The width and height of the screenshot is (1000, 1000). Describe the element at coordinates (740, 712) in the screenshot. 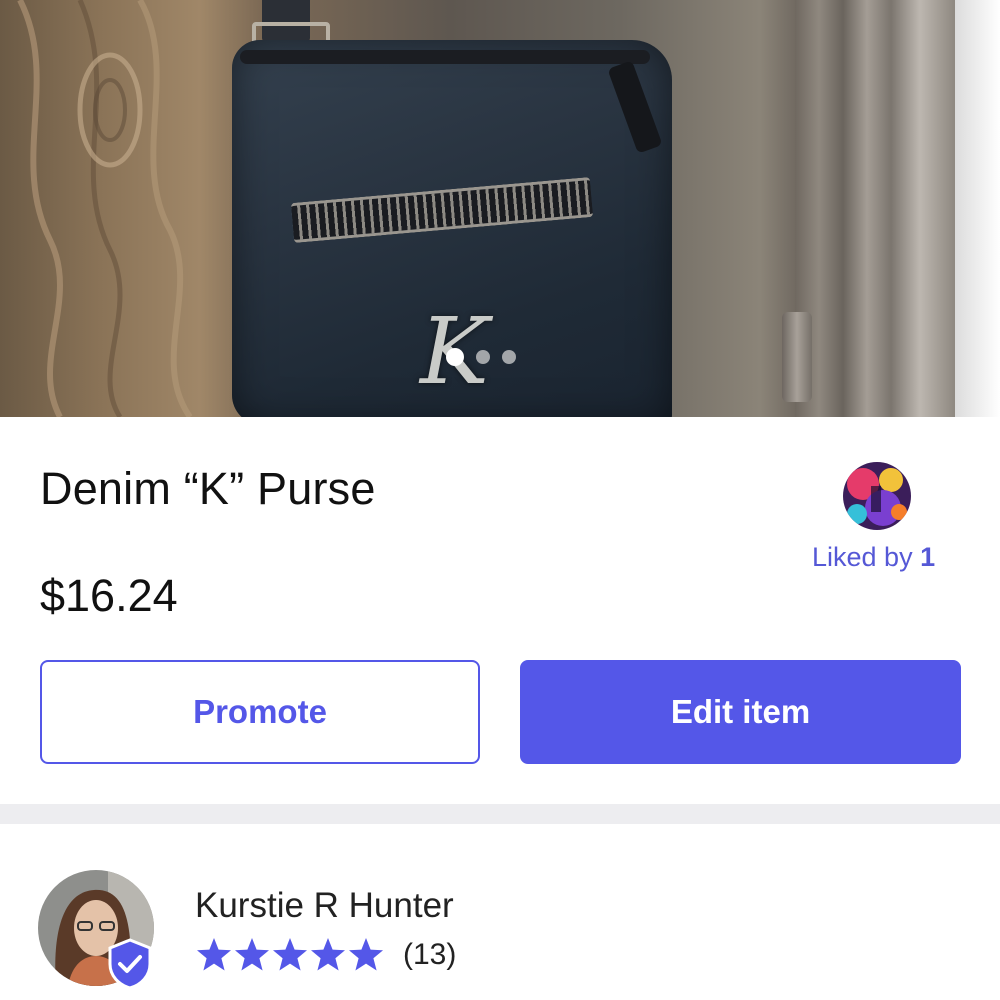

I see `edit-item-button: Edit item` at that location.